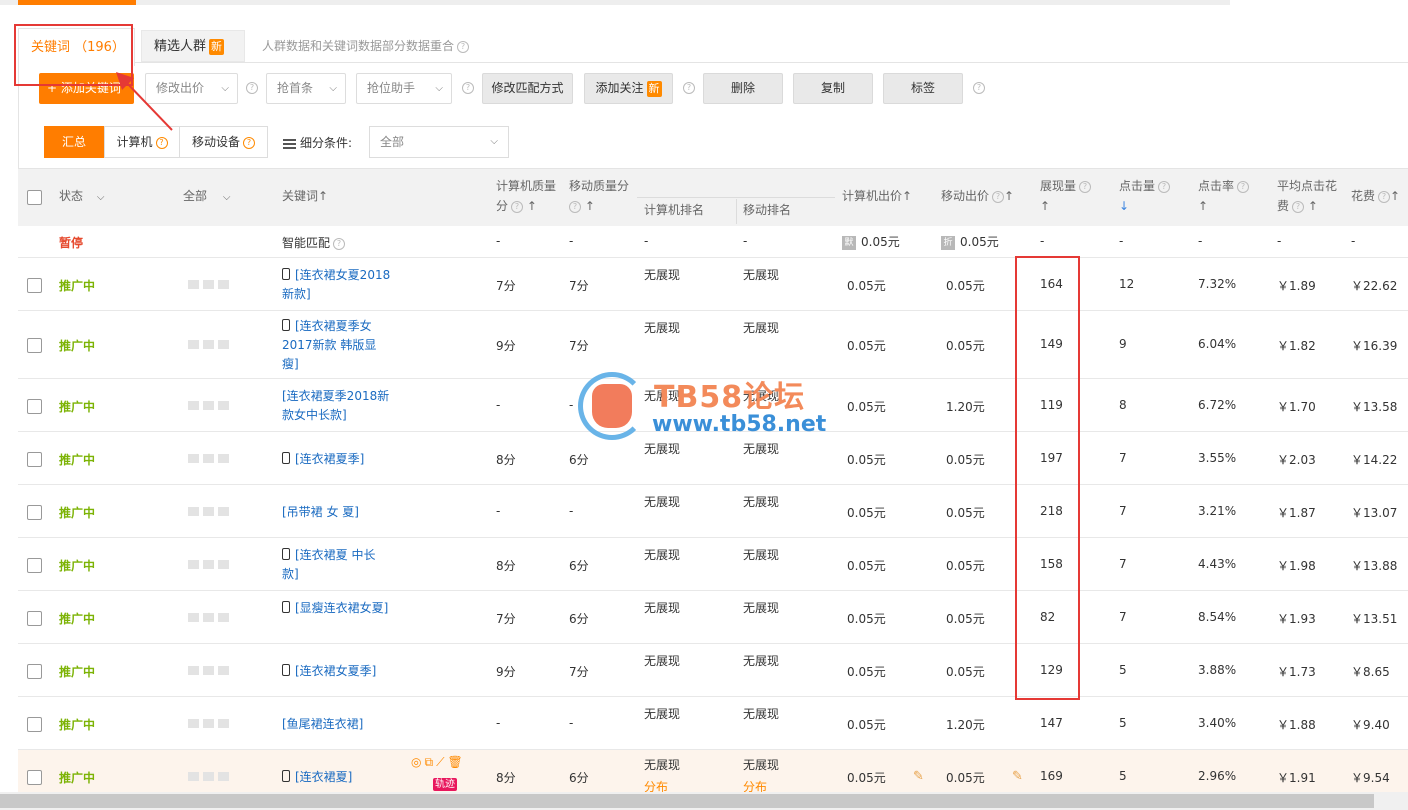 The height and width of the screenshot is (810, 1408). Describe the element at coordinates (977, 196) in the screenshot. I see `header-mobile-bid: 移动出价? ↑` at that location.